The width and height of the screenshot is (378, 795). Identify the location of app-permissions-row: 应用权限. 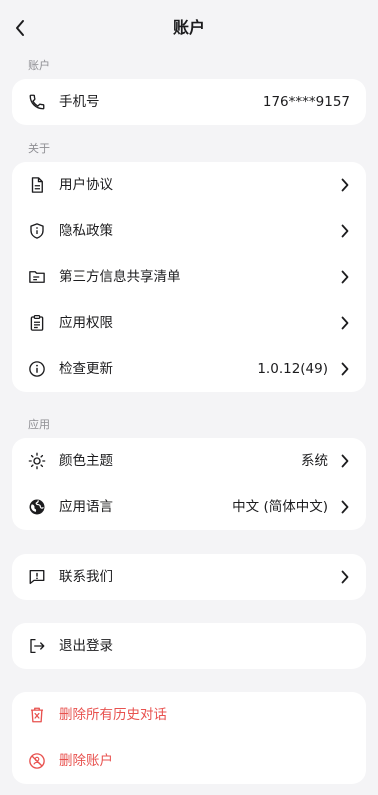
(189, 323).